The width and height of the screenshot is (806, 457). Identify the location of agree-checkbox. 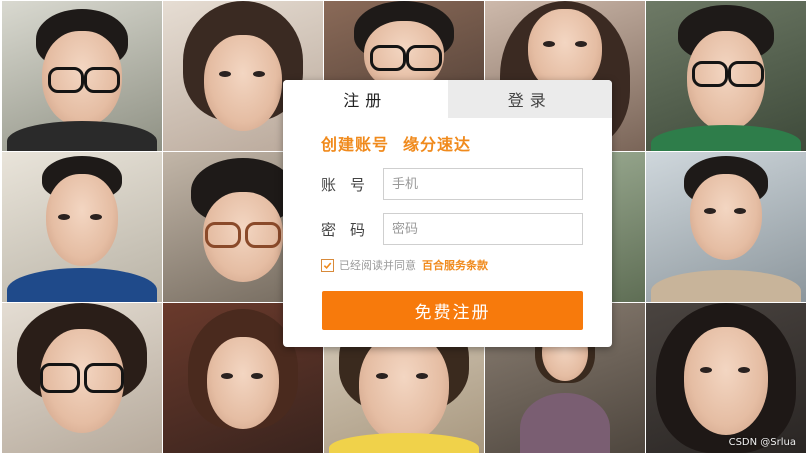
(327, 265).